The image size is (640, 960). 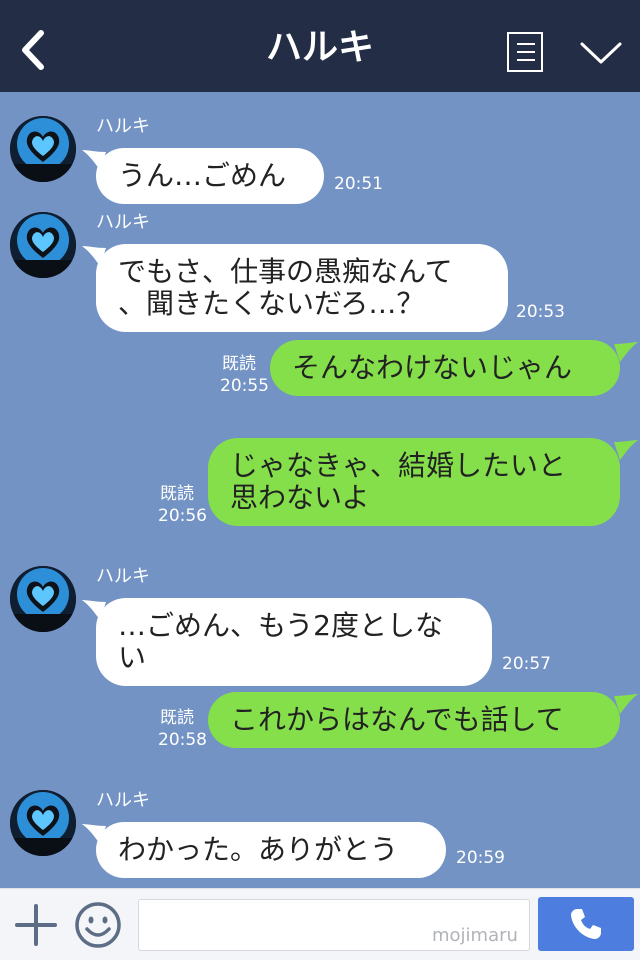 I want to click on chat-title: ハルキ, so click(x=319, y=47).